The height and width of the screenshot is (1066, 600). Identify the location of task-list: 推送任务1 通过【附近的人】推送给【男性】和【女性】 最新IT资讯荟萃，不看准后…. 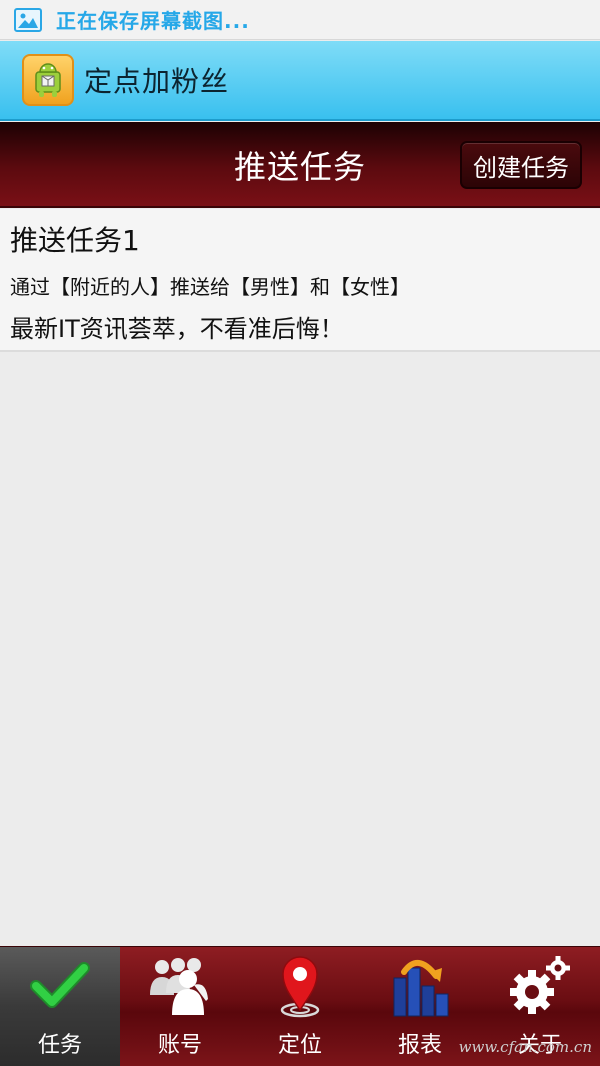
(300, 280).